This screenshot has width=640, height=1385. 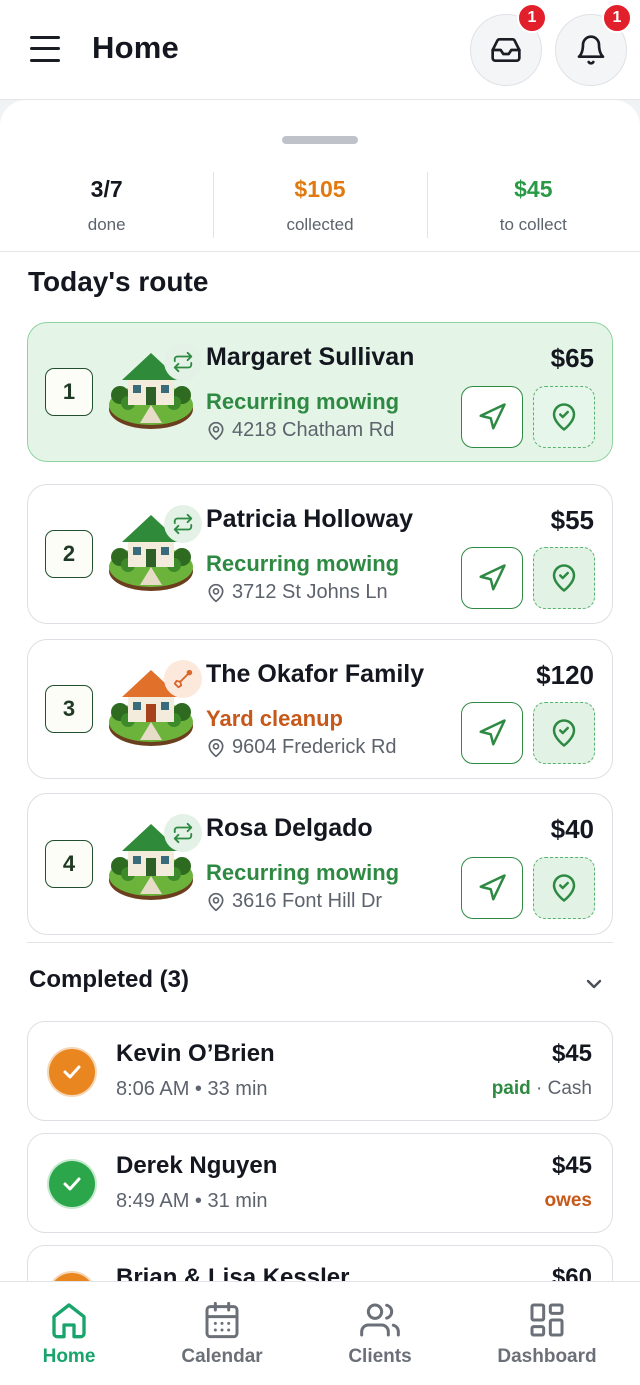 What do you see at coordinates (195, 1053) in the screenshot?
I see `completed-client-name: Kevin O’Brien` at bounding box center [195, 1053].